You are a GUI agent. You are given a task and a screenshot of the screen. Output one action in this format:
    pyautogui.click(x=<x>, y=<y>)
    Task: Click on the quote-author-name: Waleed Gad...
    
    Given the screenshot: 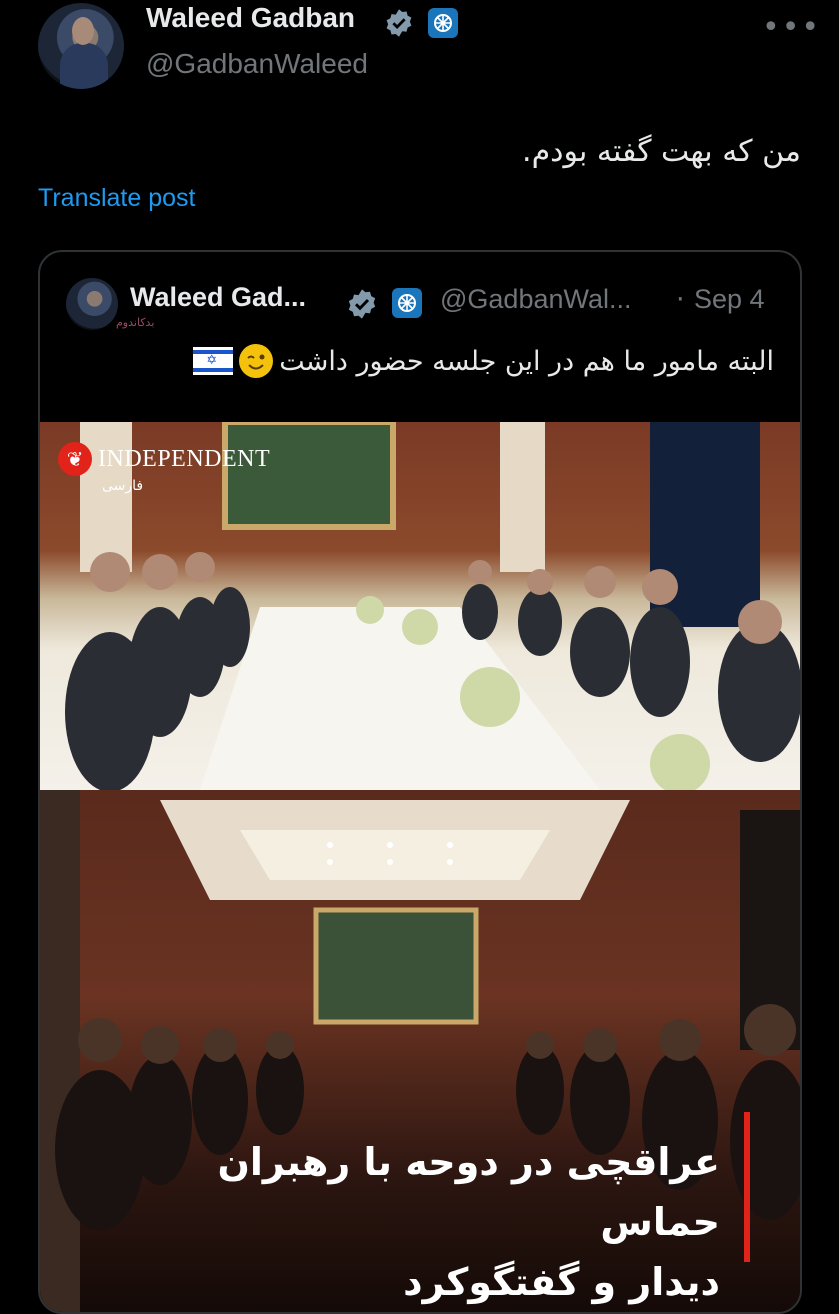 What is the action you would take?
    pyautogui.click(x=218, y=297)
    